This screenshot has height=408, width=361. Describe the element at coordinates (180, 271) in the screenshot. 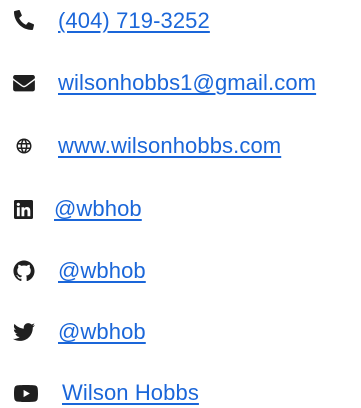

I see `contact-item-github: @wbhob` at that location.